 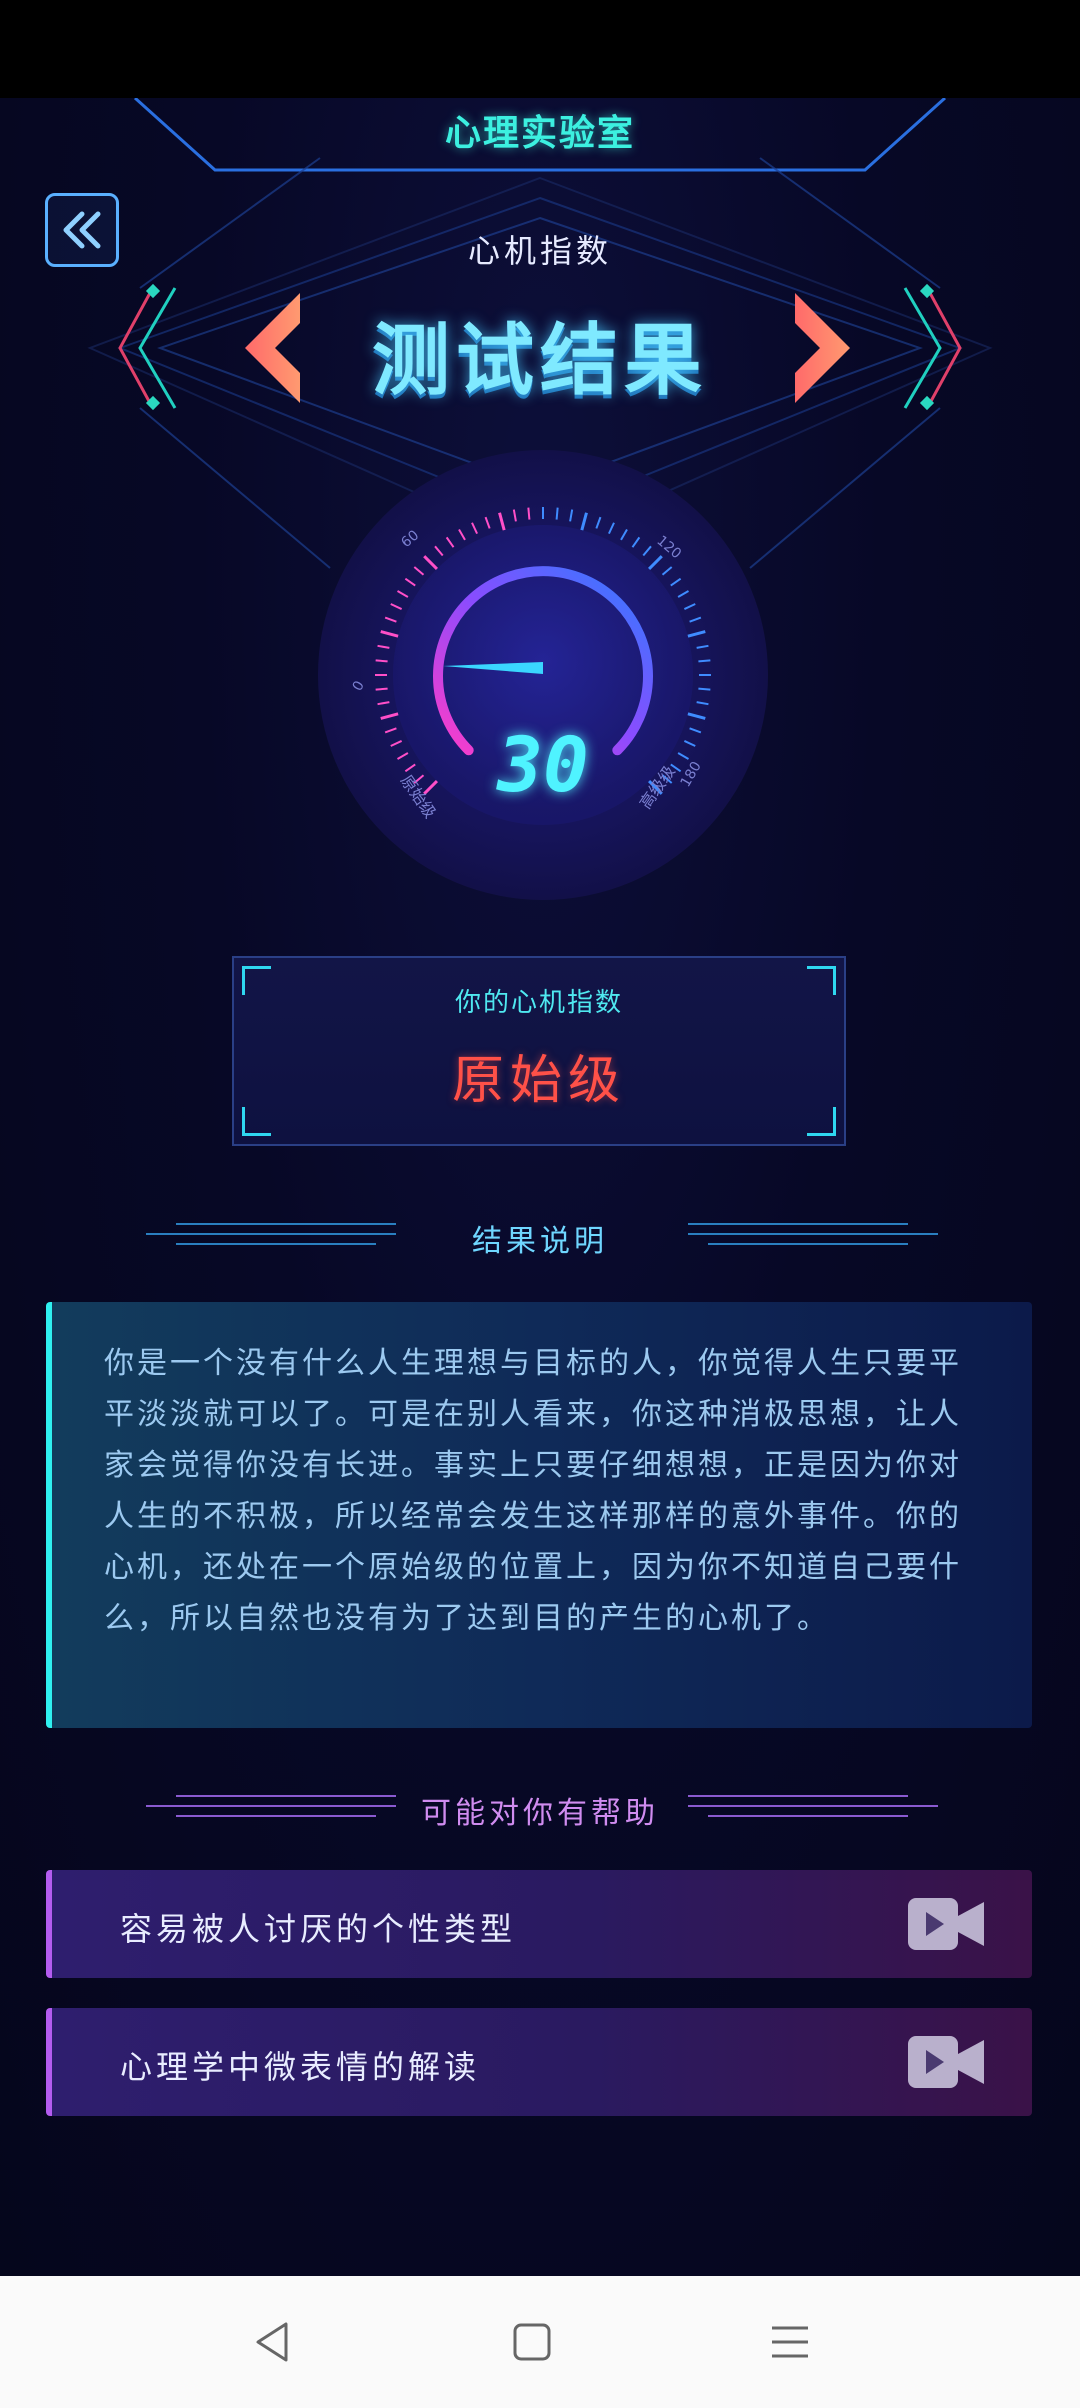 I want to click on level-value: 原始级, so click(x=538, y=1081).